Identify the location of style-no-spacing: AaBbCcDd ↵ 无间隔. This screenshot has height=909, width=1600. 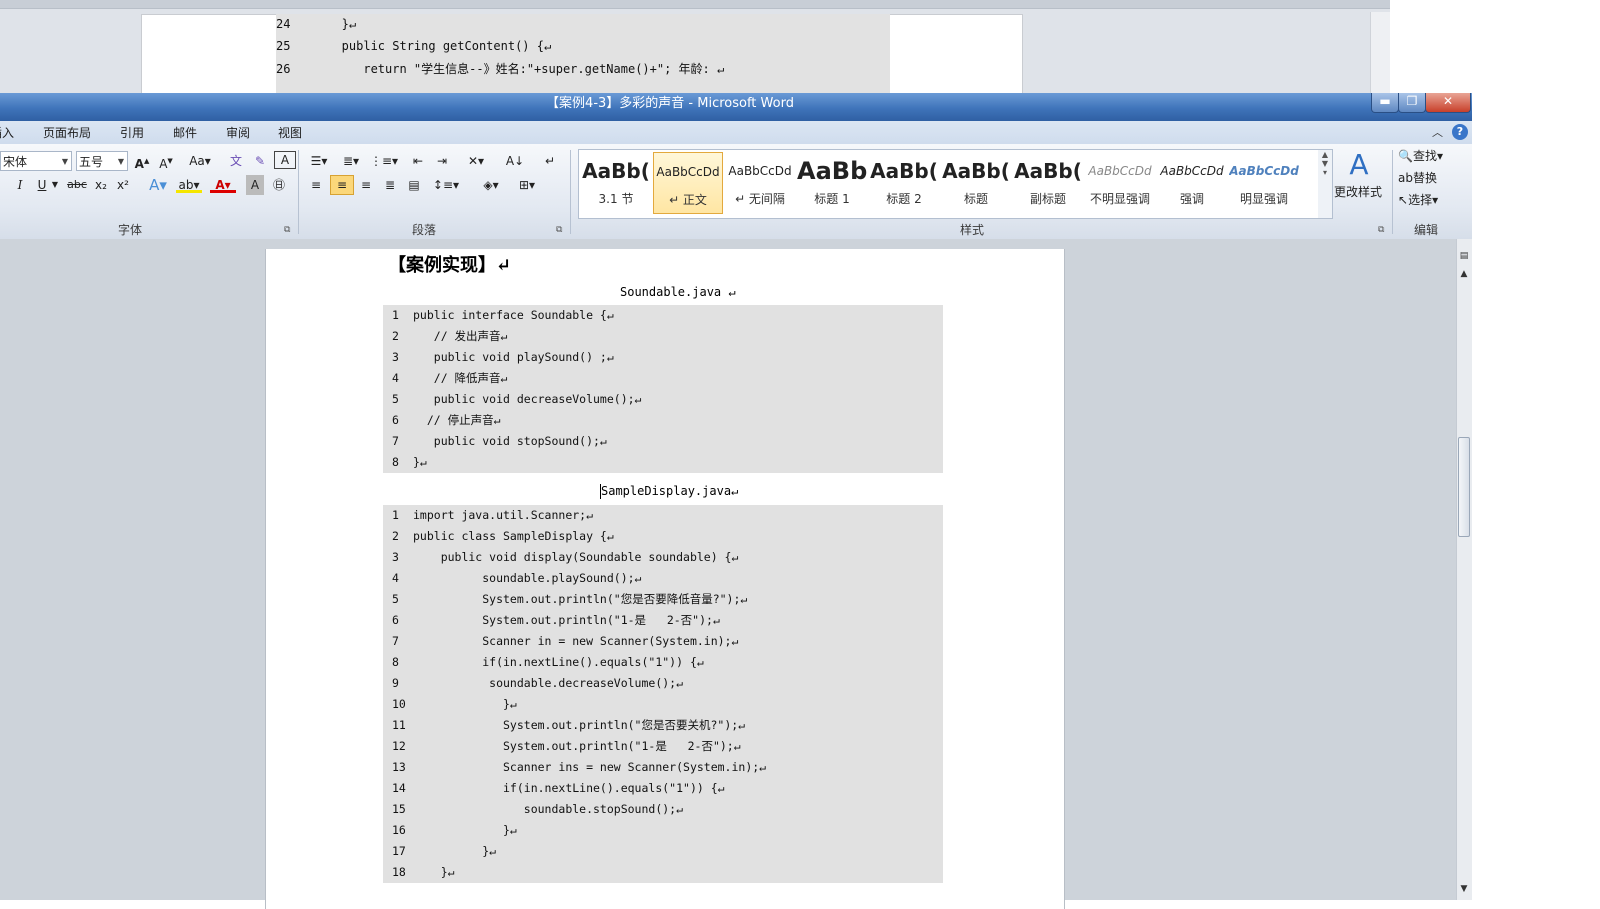
(760, 183).